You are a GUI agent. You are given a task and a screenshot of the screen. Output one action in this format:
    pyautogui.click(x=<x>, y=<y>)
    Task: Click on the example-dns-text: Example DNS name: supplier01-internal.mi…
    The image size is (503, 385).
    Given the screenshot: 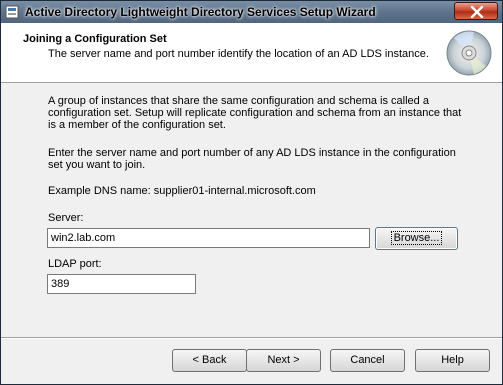 What is the action you would take?
    pyautogui.click(x=182, y=191)
    